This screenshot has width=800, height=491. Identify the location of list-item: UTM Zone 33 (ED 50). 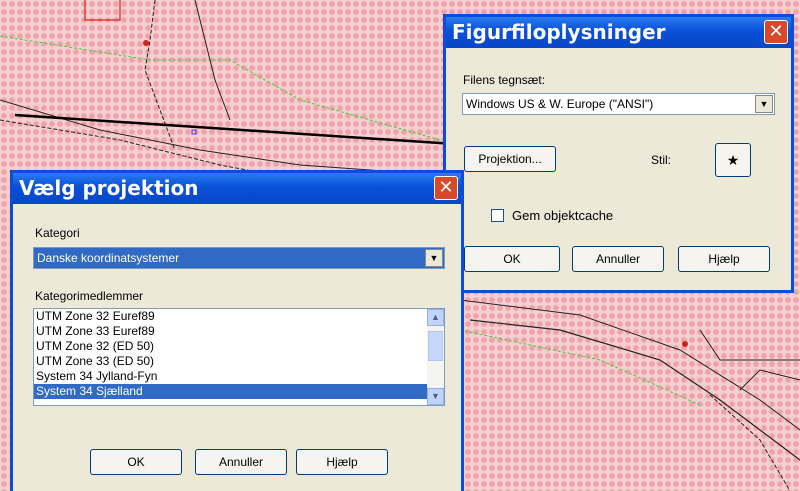
(230, 361).